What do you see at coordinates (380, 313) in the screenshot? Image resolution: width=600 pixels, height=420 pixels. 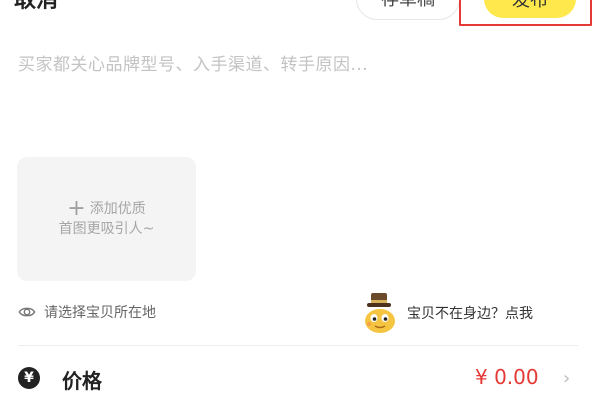 I see `mascot-icon` at bounding box center [380, 313].